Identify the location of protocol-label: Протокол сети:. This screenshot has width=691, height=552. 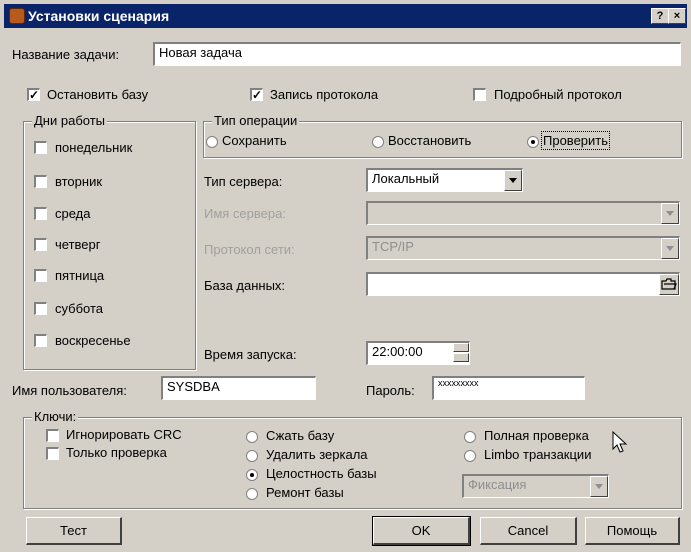
(249, 249).